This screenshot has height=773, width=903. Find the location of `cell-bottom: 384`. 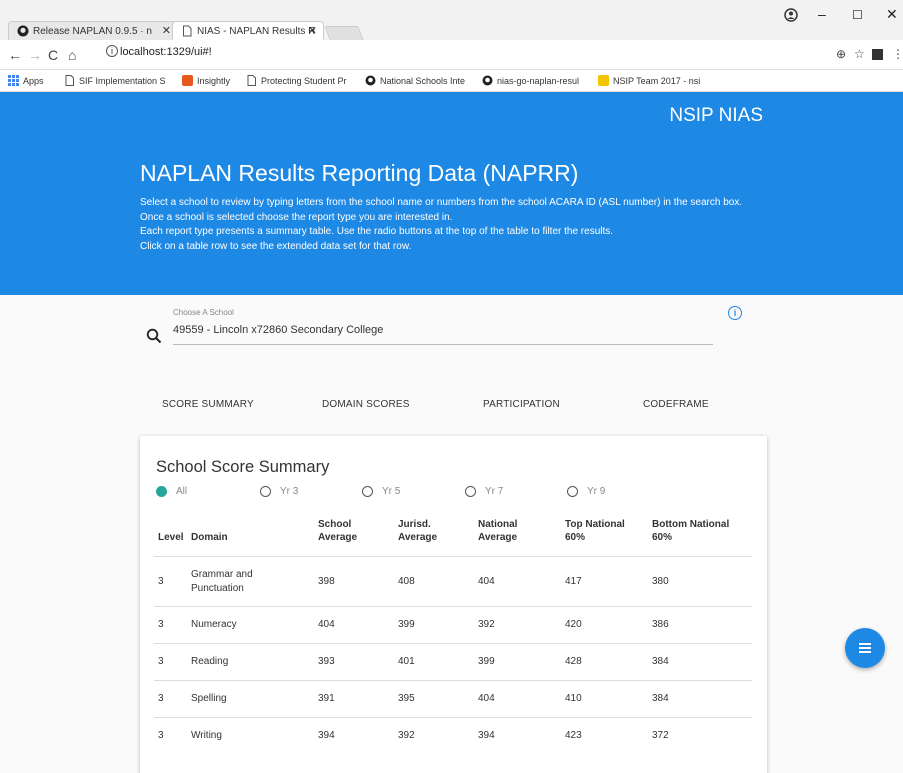

cell-bottom: 384 is located at coordinates (700, 699).